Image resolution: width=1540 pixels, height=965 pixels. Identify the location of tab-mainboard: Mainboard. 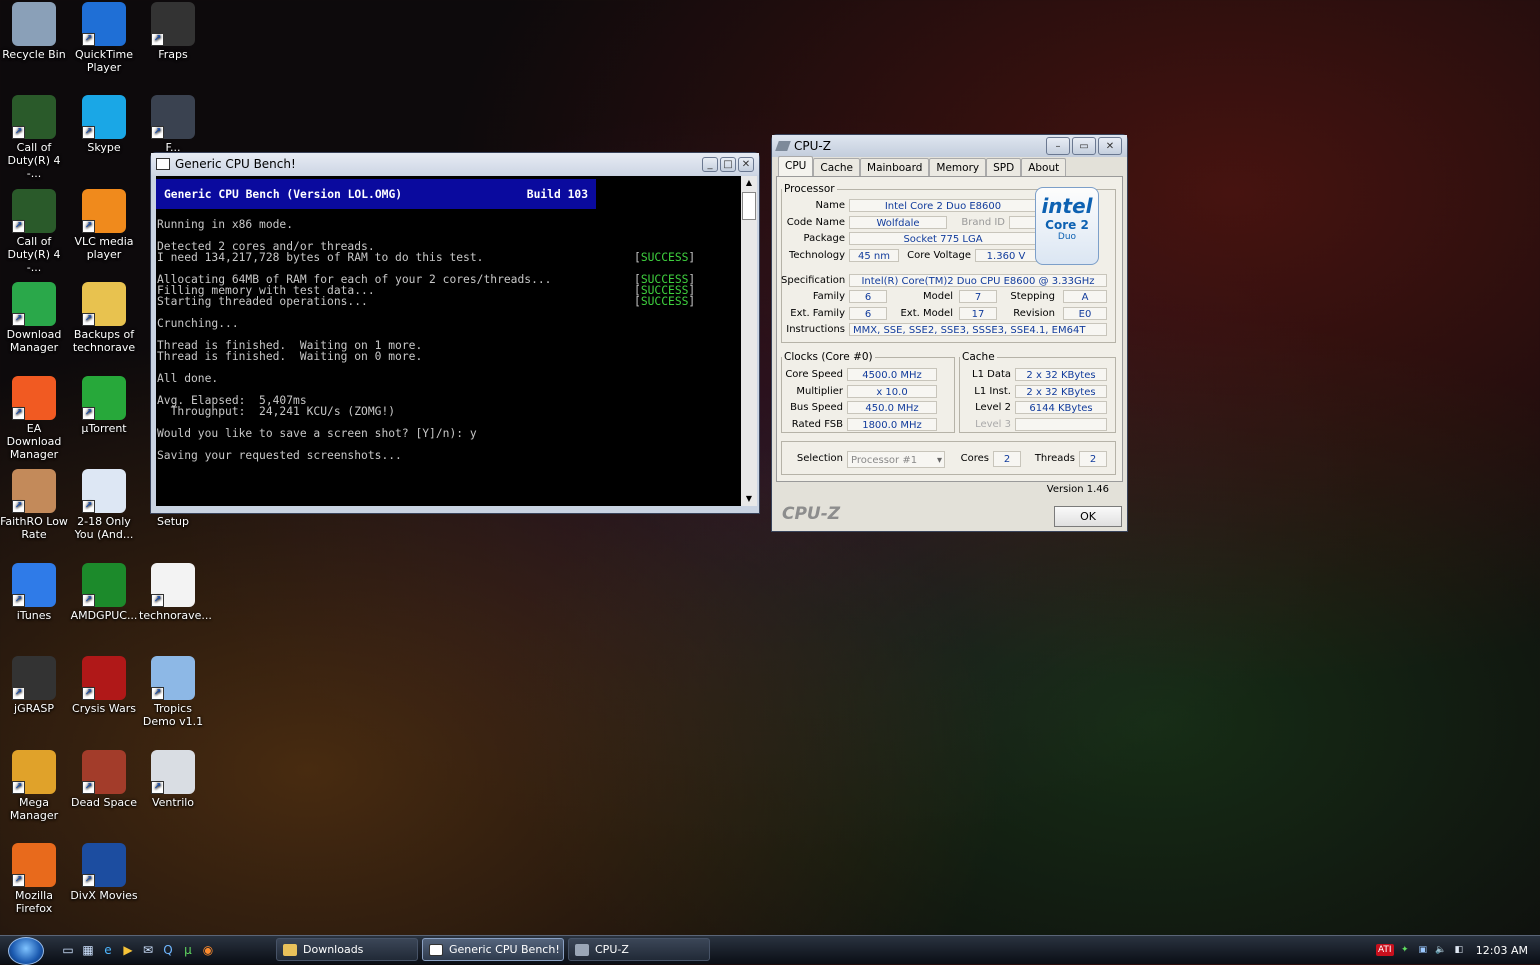
(895, 167).